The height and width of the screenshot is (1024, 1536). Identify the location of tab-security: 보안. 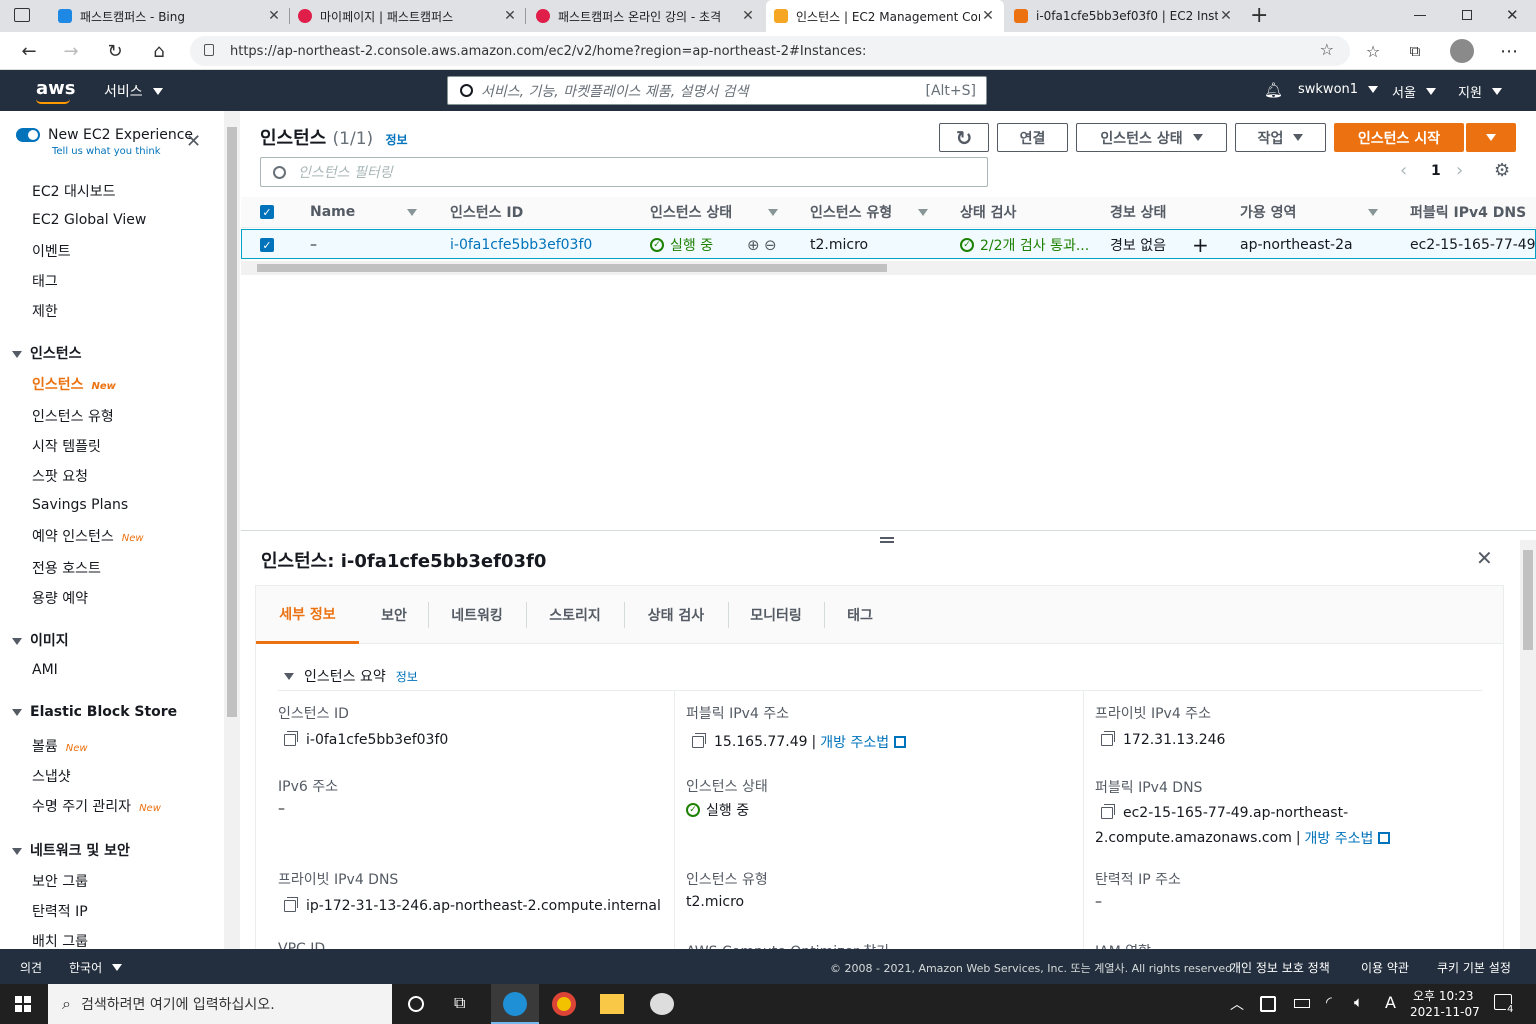
(394, 615).